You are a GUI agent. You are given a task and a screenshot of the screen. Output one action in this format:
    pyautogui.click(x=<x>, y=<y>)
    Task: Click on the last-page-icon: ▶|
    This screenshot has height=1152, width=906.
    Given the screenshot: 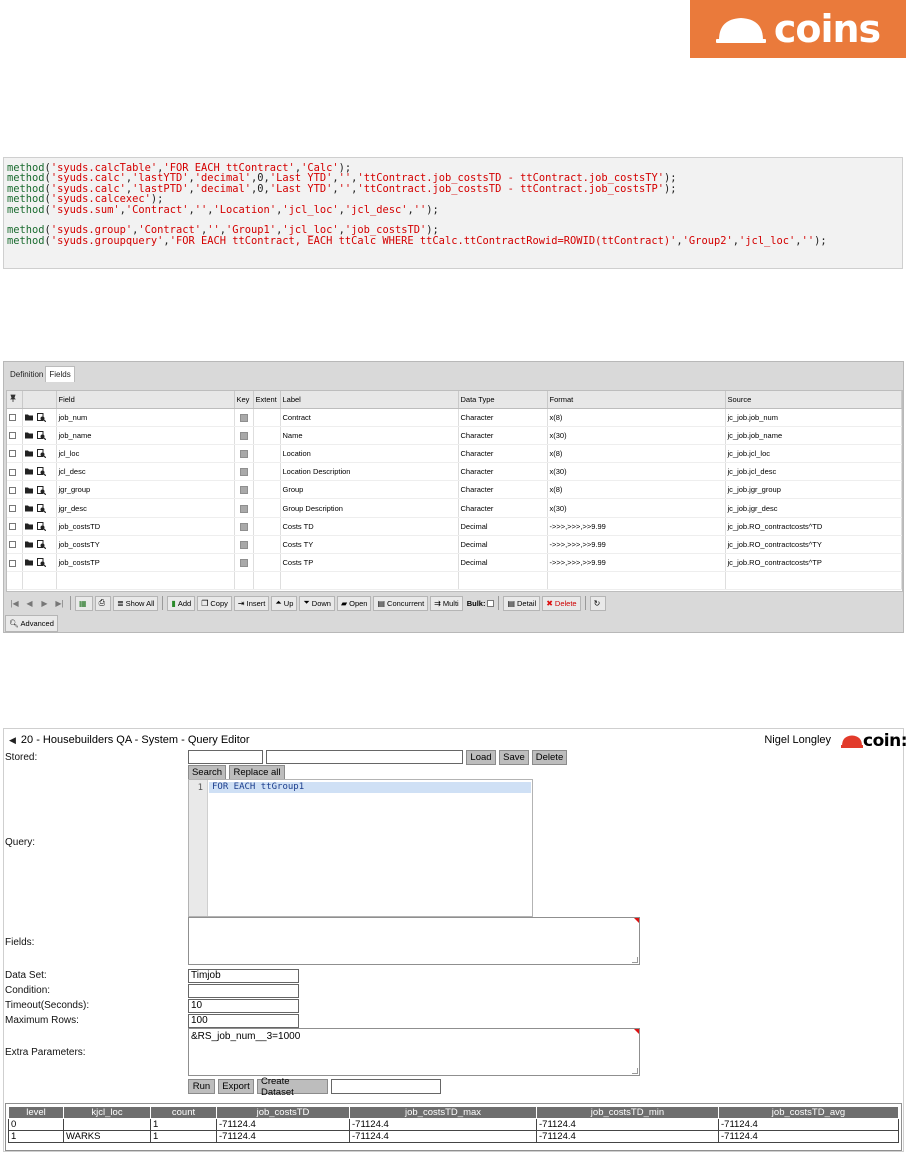 What is the action you would take?
    pyautogui.click(x=59, y=603)
    